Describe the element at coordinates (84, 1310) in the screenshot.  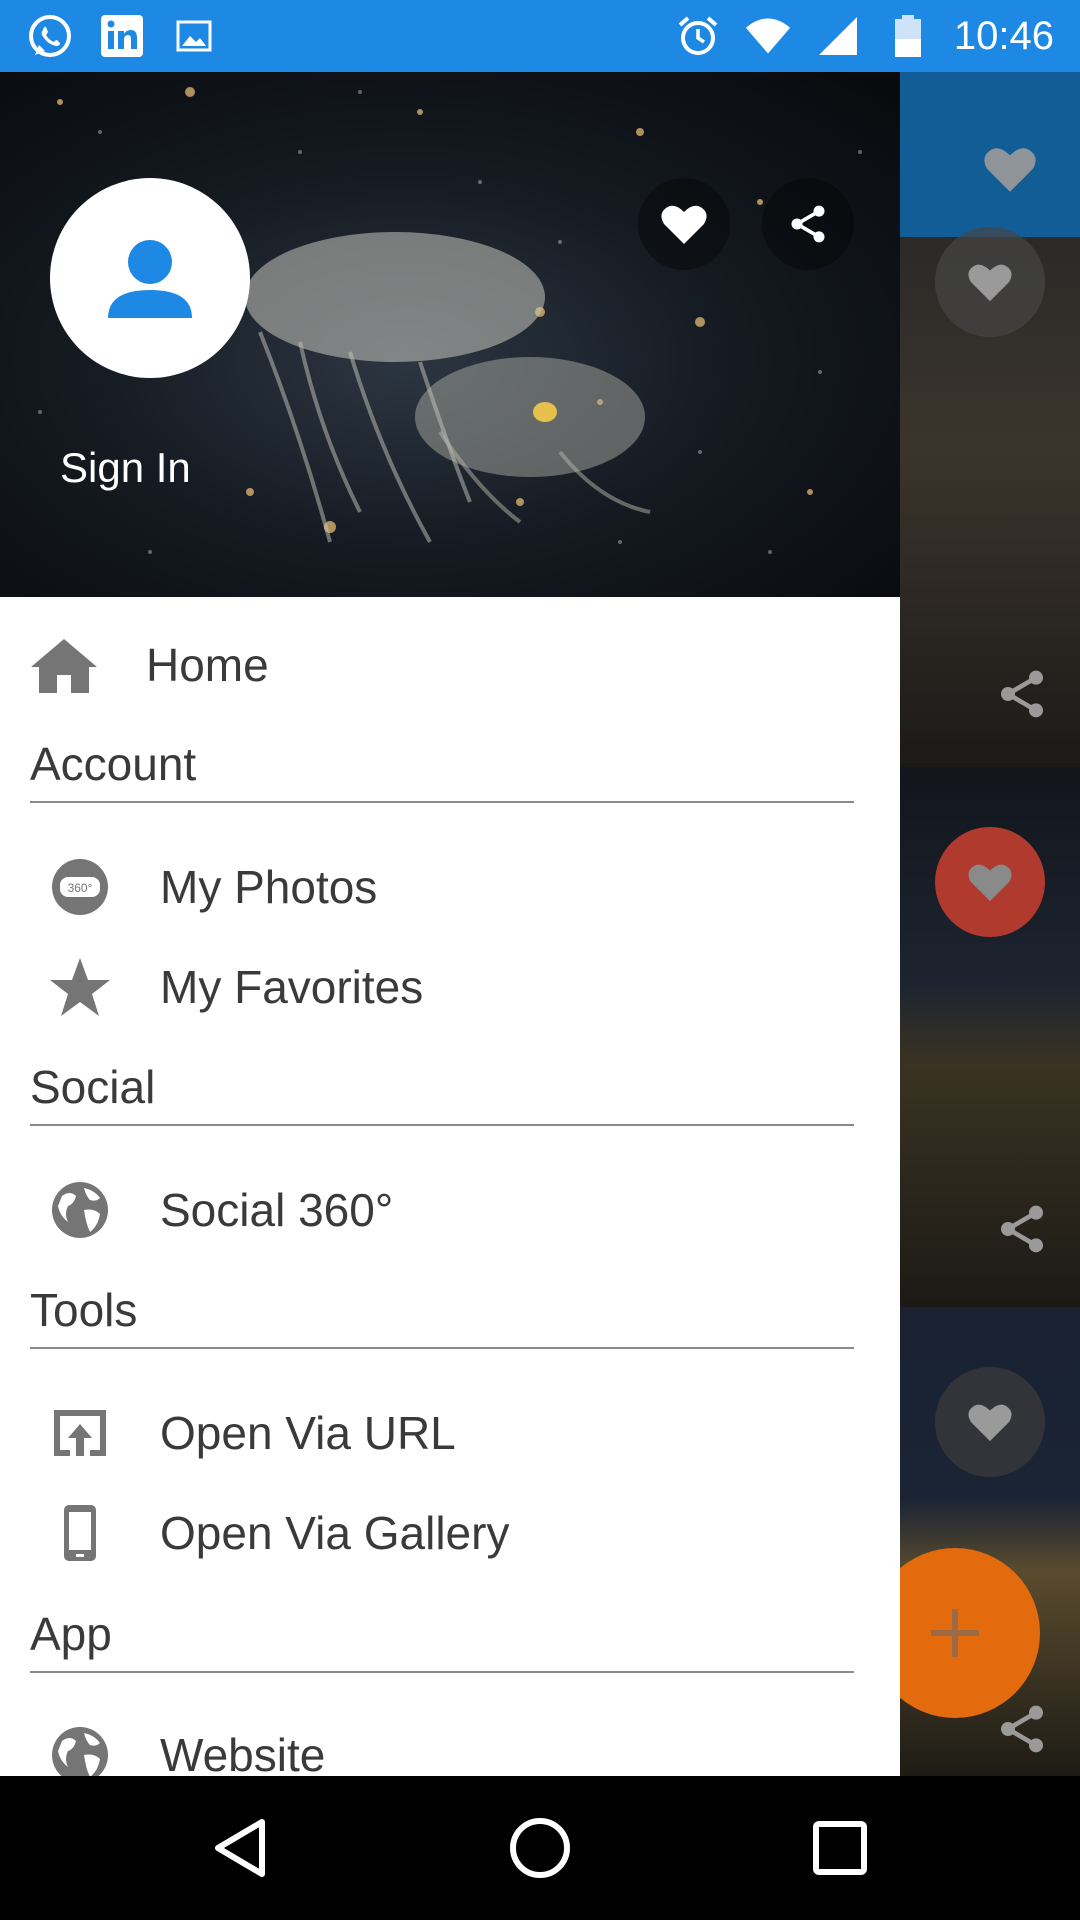
I see `section-title: Tools` at that location.